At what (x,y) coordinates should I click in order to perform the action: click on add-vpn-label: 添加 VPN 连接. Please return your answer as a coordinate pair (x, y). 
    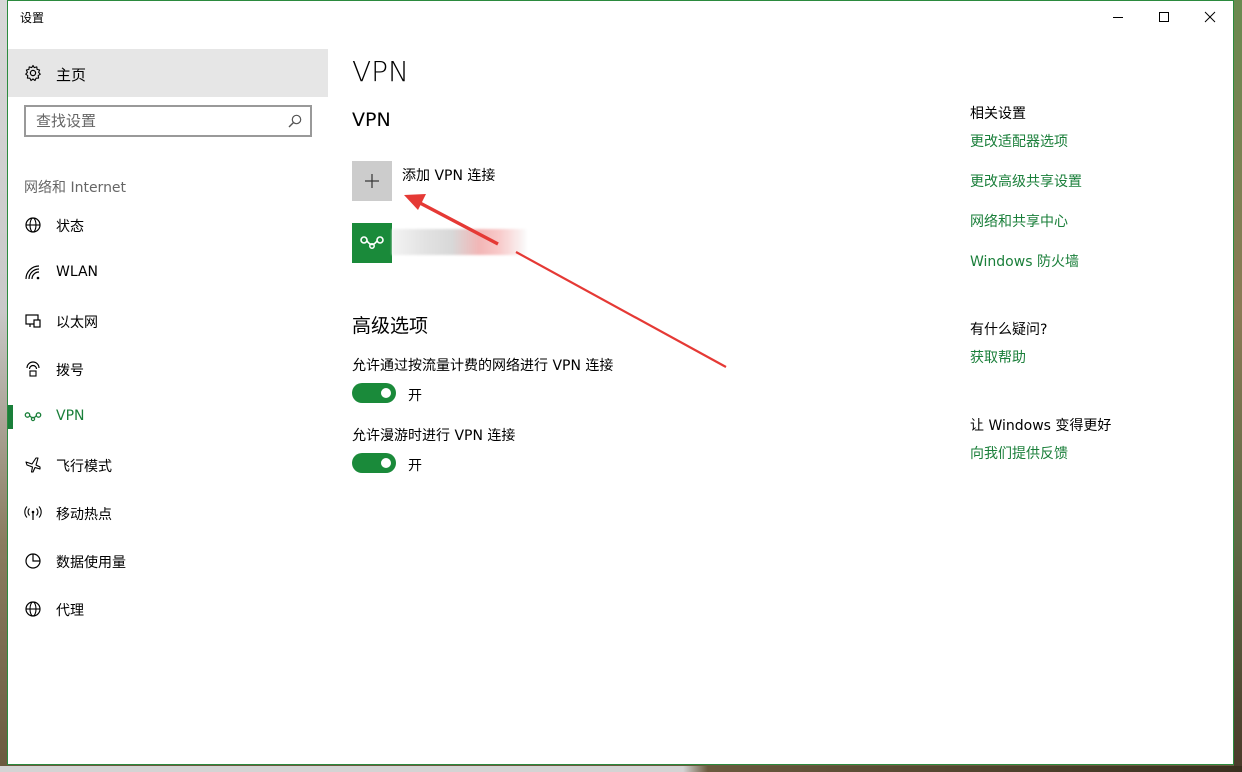
    Looking at the image, I should click on (449, 176).